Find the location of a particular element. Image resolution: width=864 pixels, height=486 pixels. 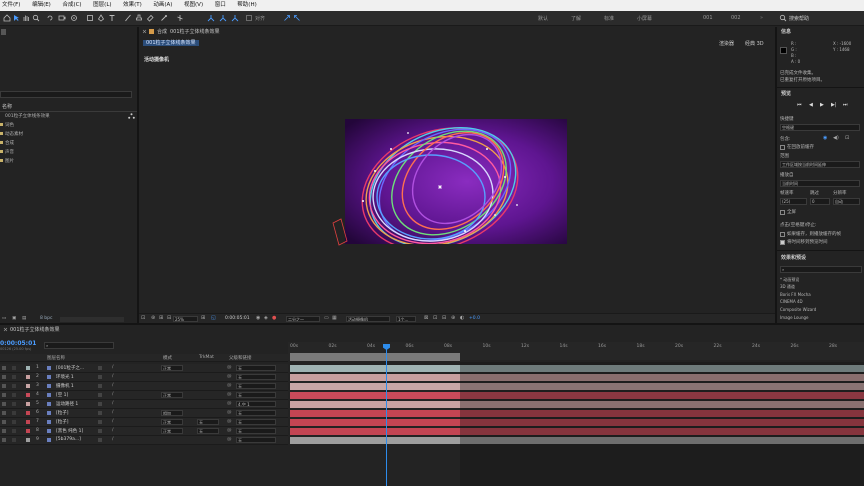

blend-mode-select: 相加 is located at coordinates (172, 413).